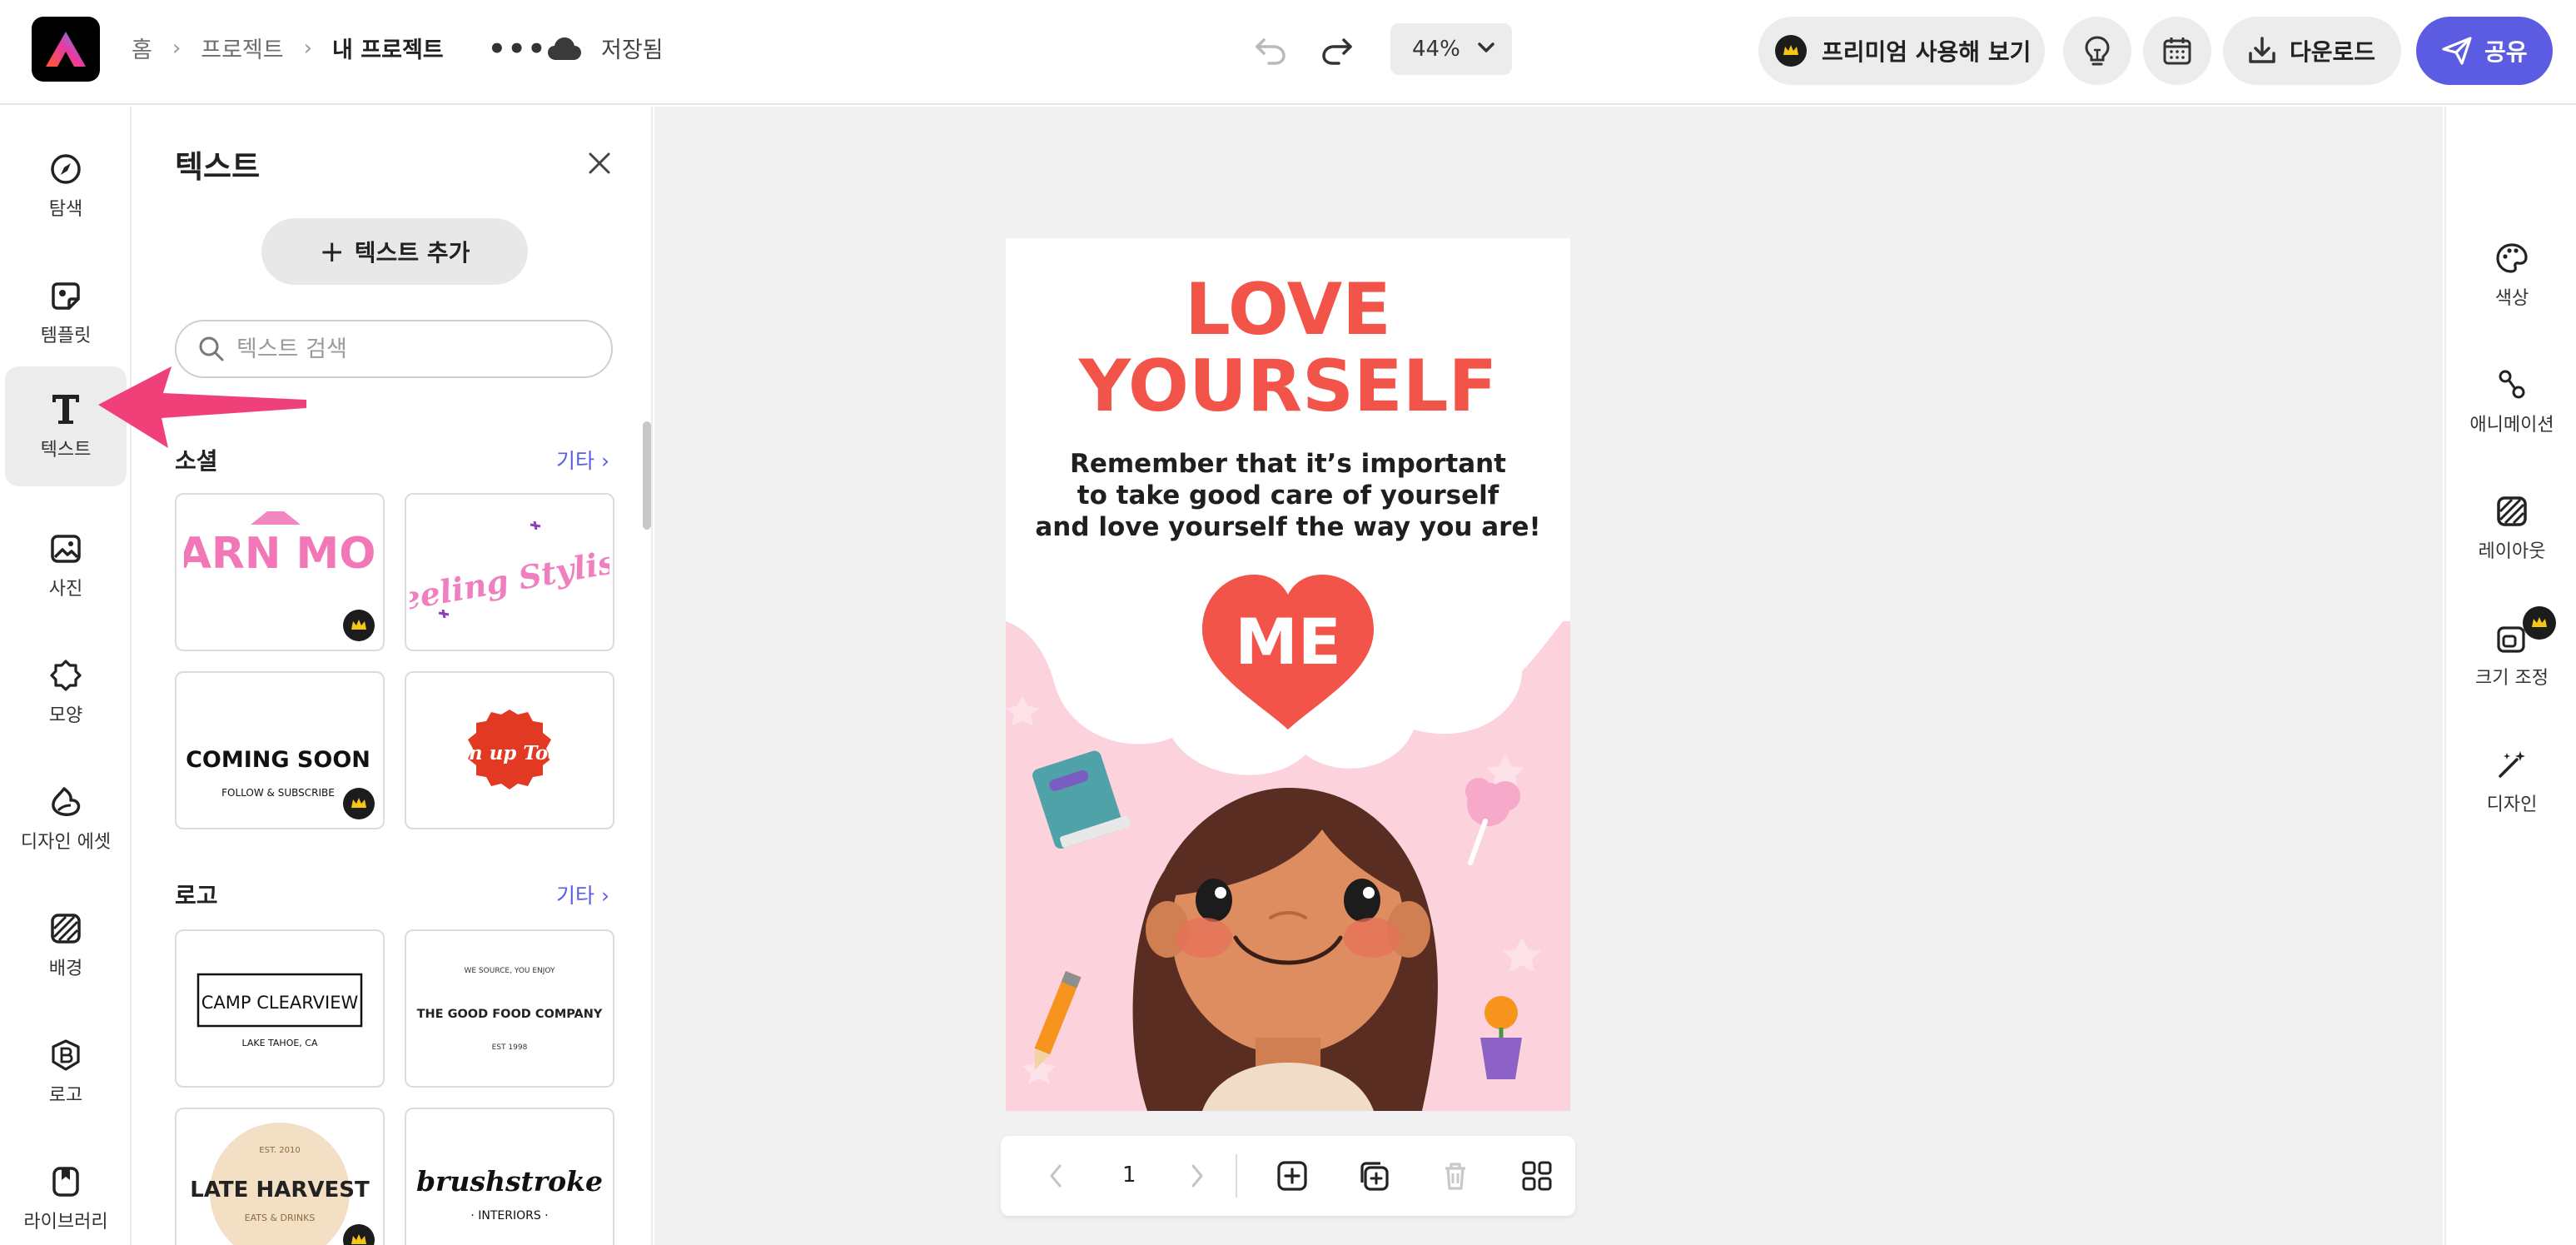 This screenshot has height=1245, width=2576. I want to click on add-text-button: + 텍스트 추가, so click(394, 251).